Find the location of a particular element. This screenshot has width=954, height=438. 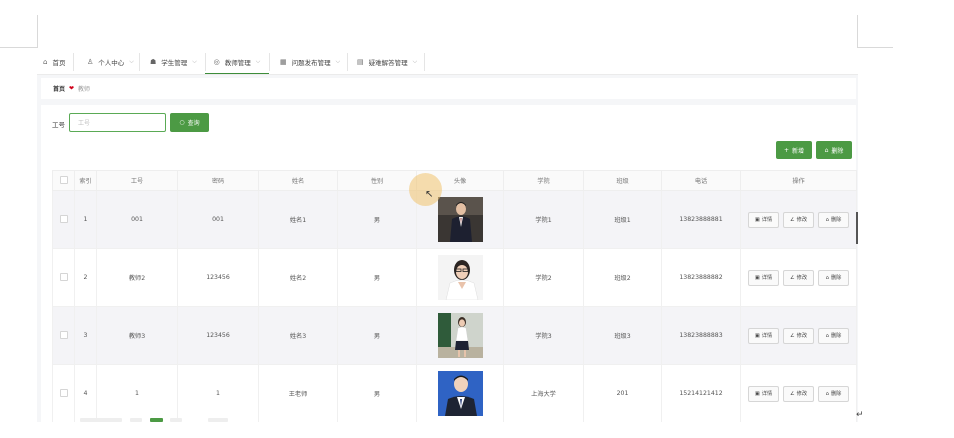

search-input: 工号 is located at coordinates (117, 122).